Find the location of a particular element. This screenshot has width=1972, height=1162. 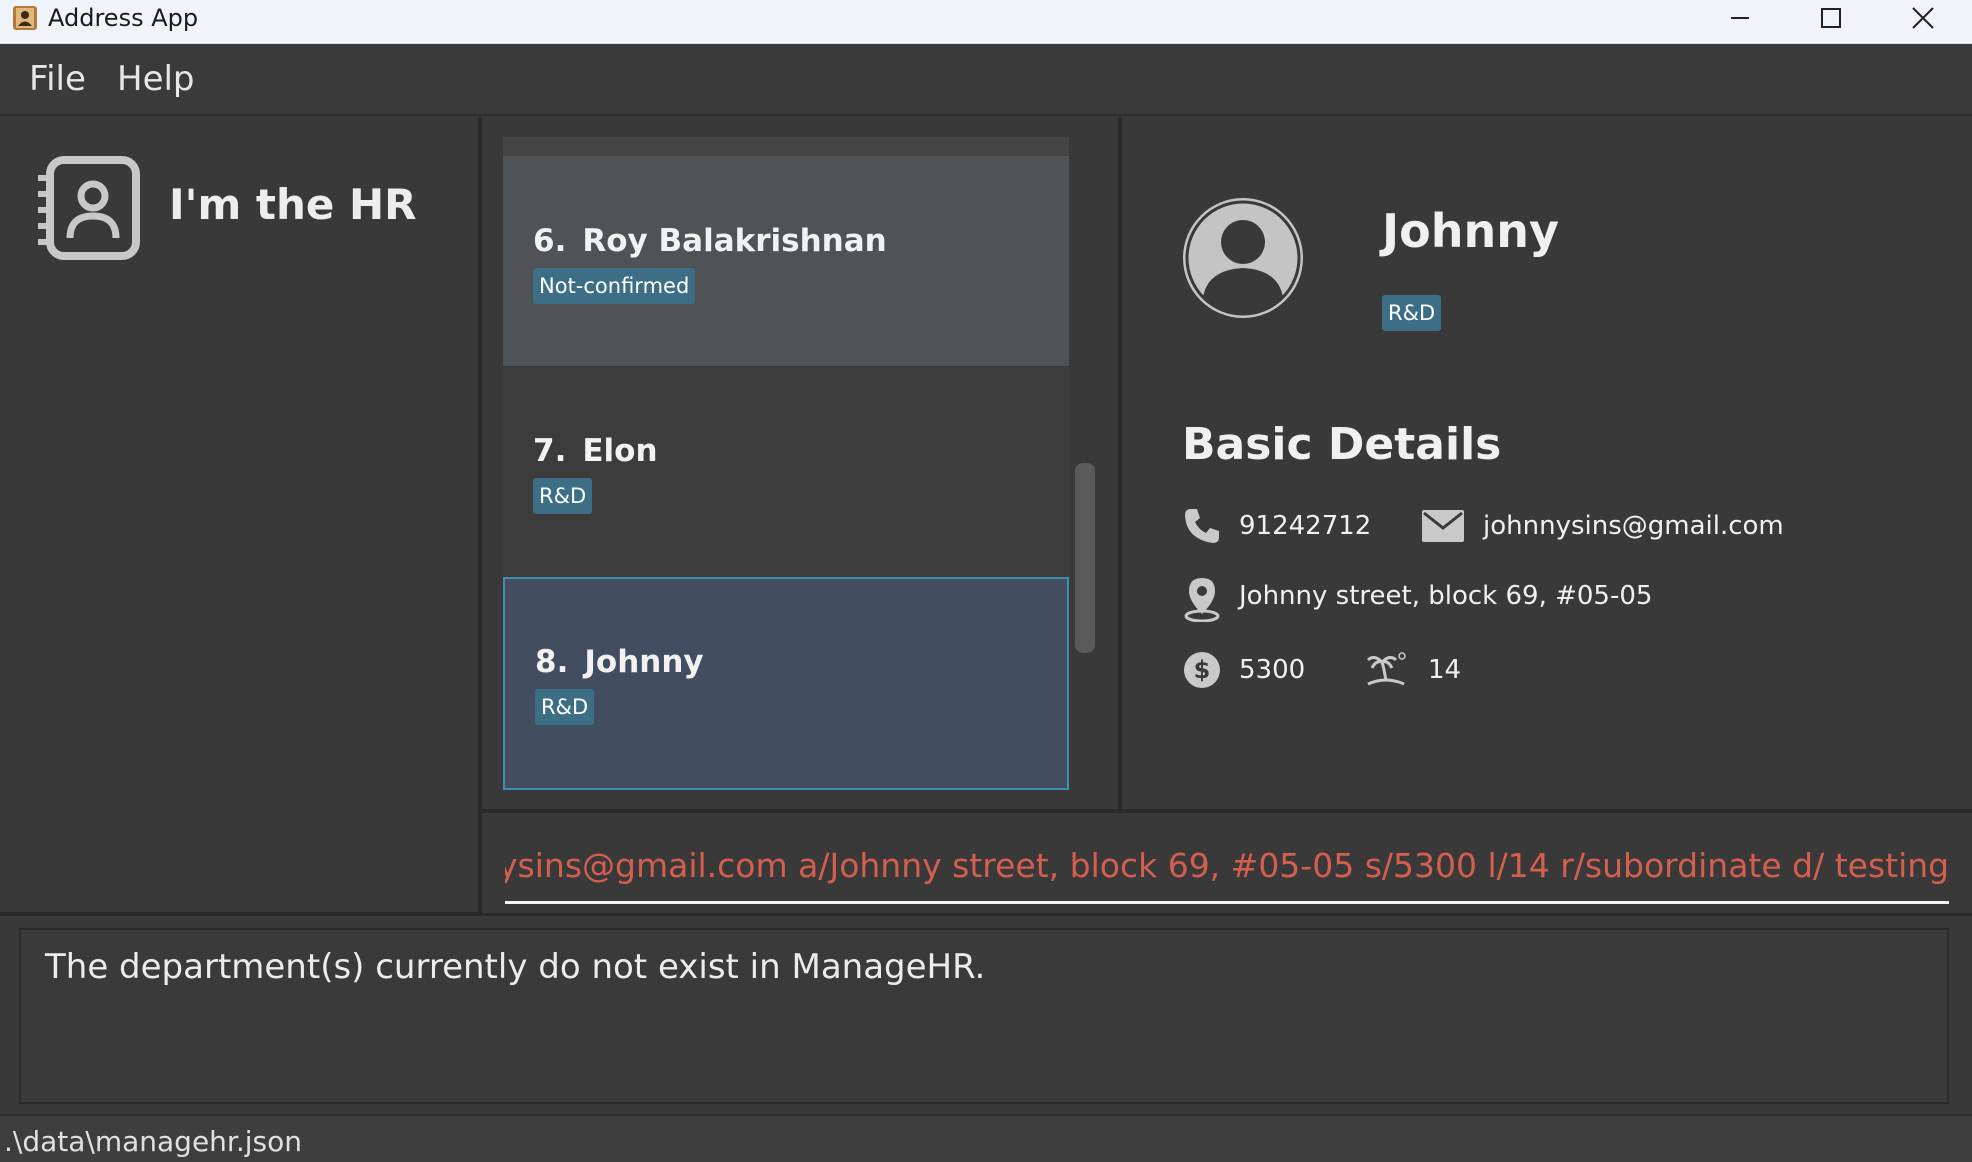

employee-name: 7. Elon is located at coordinates (595, 451).